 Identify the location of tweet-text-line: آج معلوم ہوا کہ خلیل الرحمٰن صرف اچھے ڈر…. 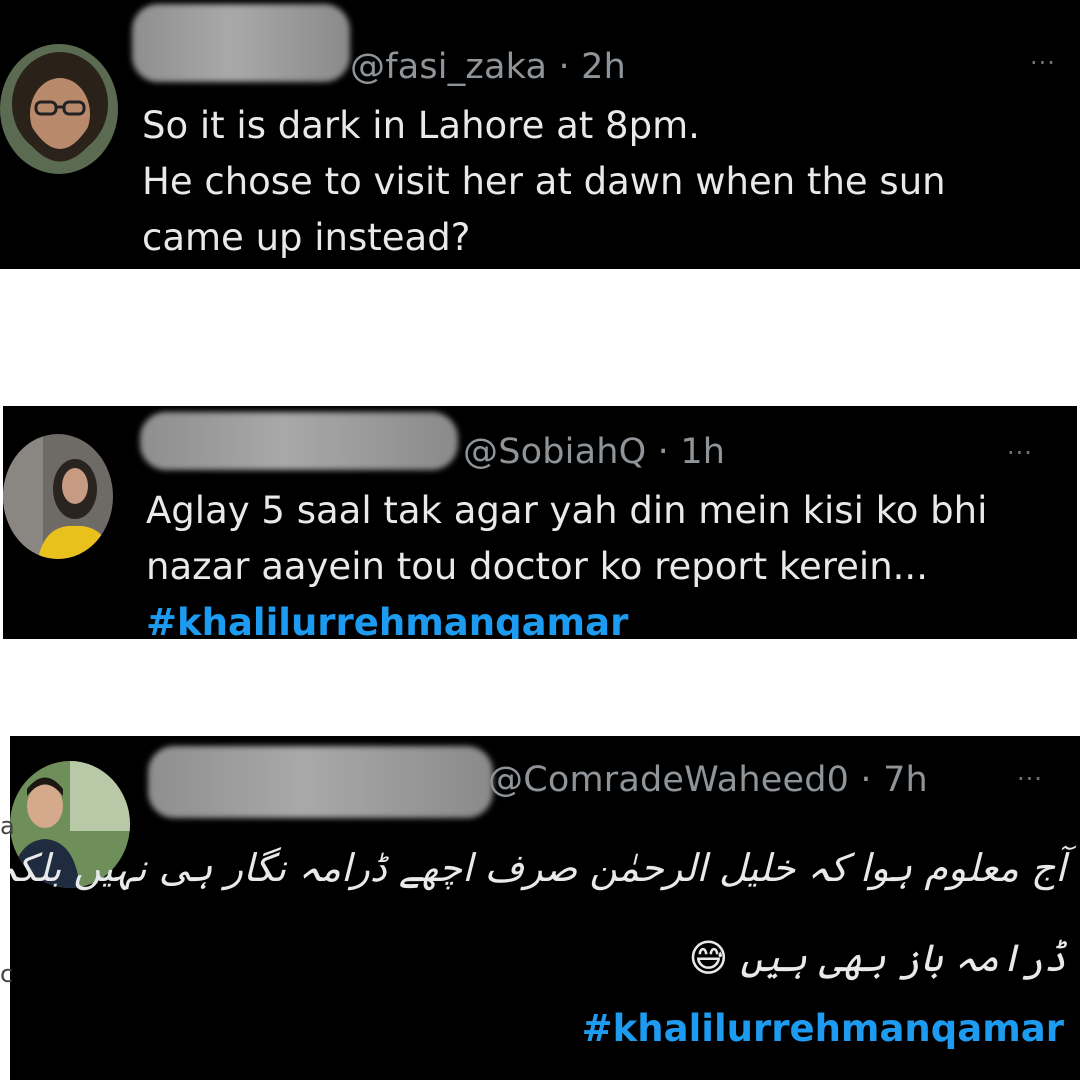
(538, 868).